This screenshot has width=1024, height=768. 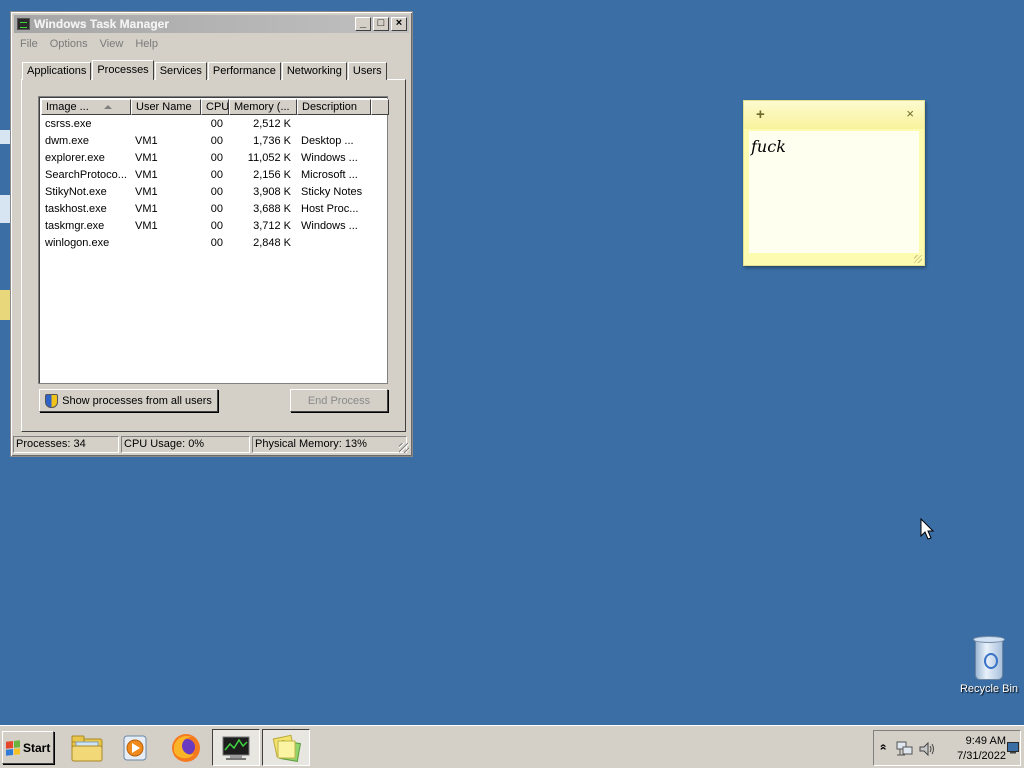 What do you see at coordinates (334, 124) in the screenshot?
I see `process-description` at bounding box center [334, 124].